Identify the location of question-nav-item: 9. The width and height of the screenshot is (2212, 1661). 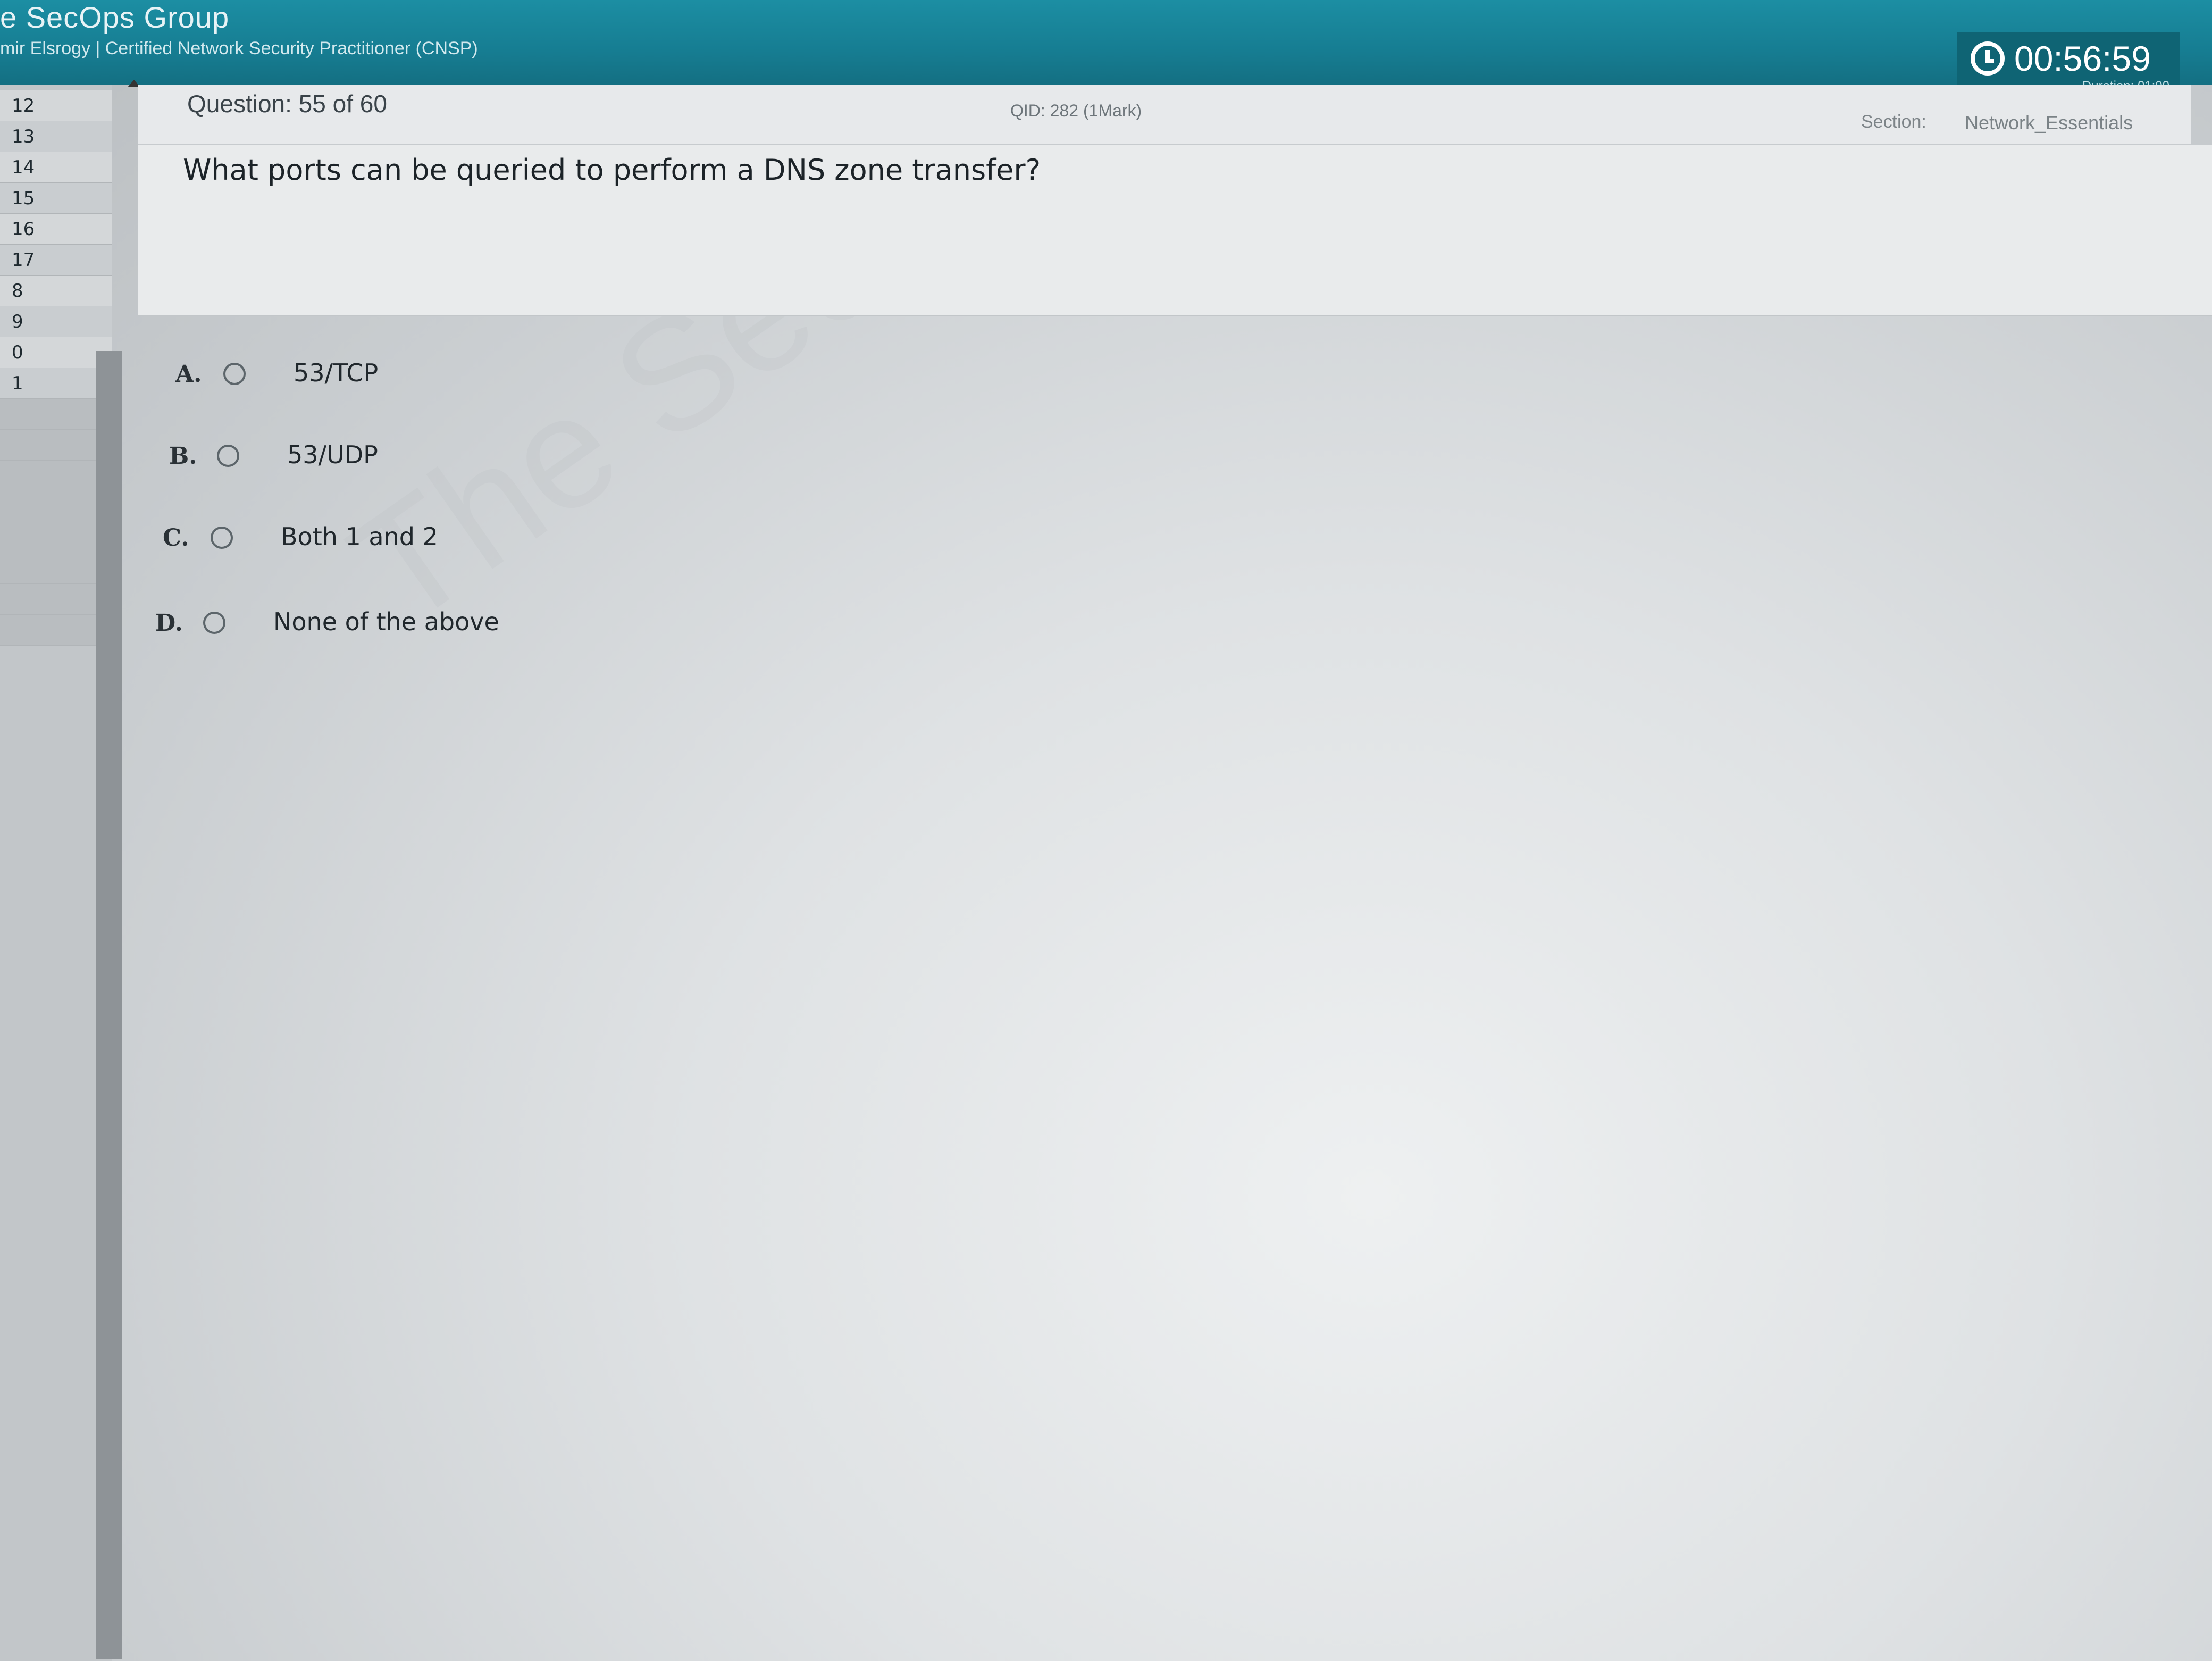
(56, 321).